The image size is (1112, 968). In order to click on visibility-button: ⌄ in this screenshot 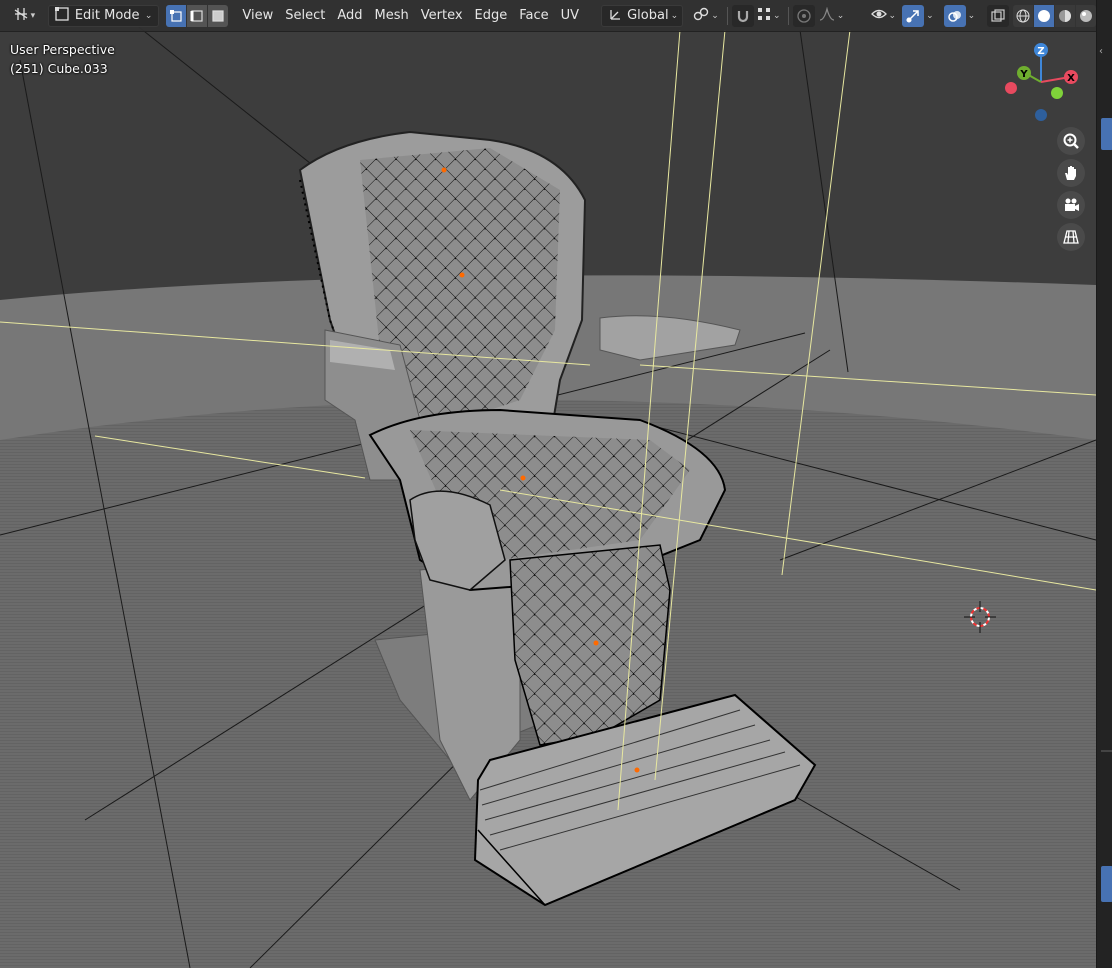, I will do `click(883, 16)`.